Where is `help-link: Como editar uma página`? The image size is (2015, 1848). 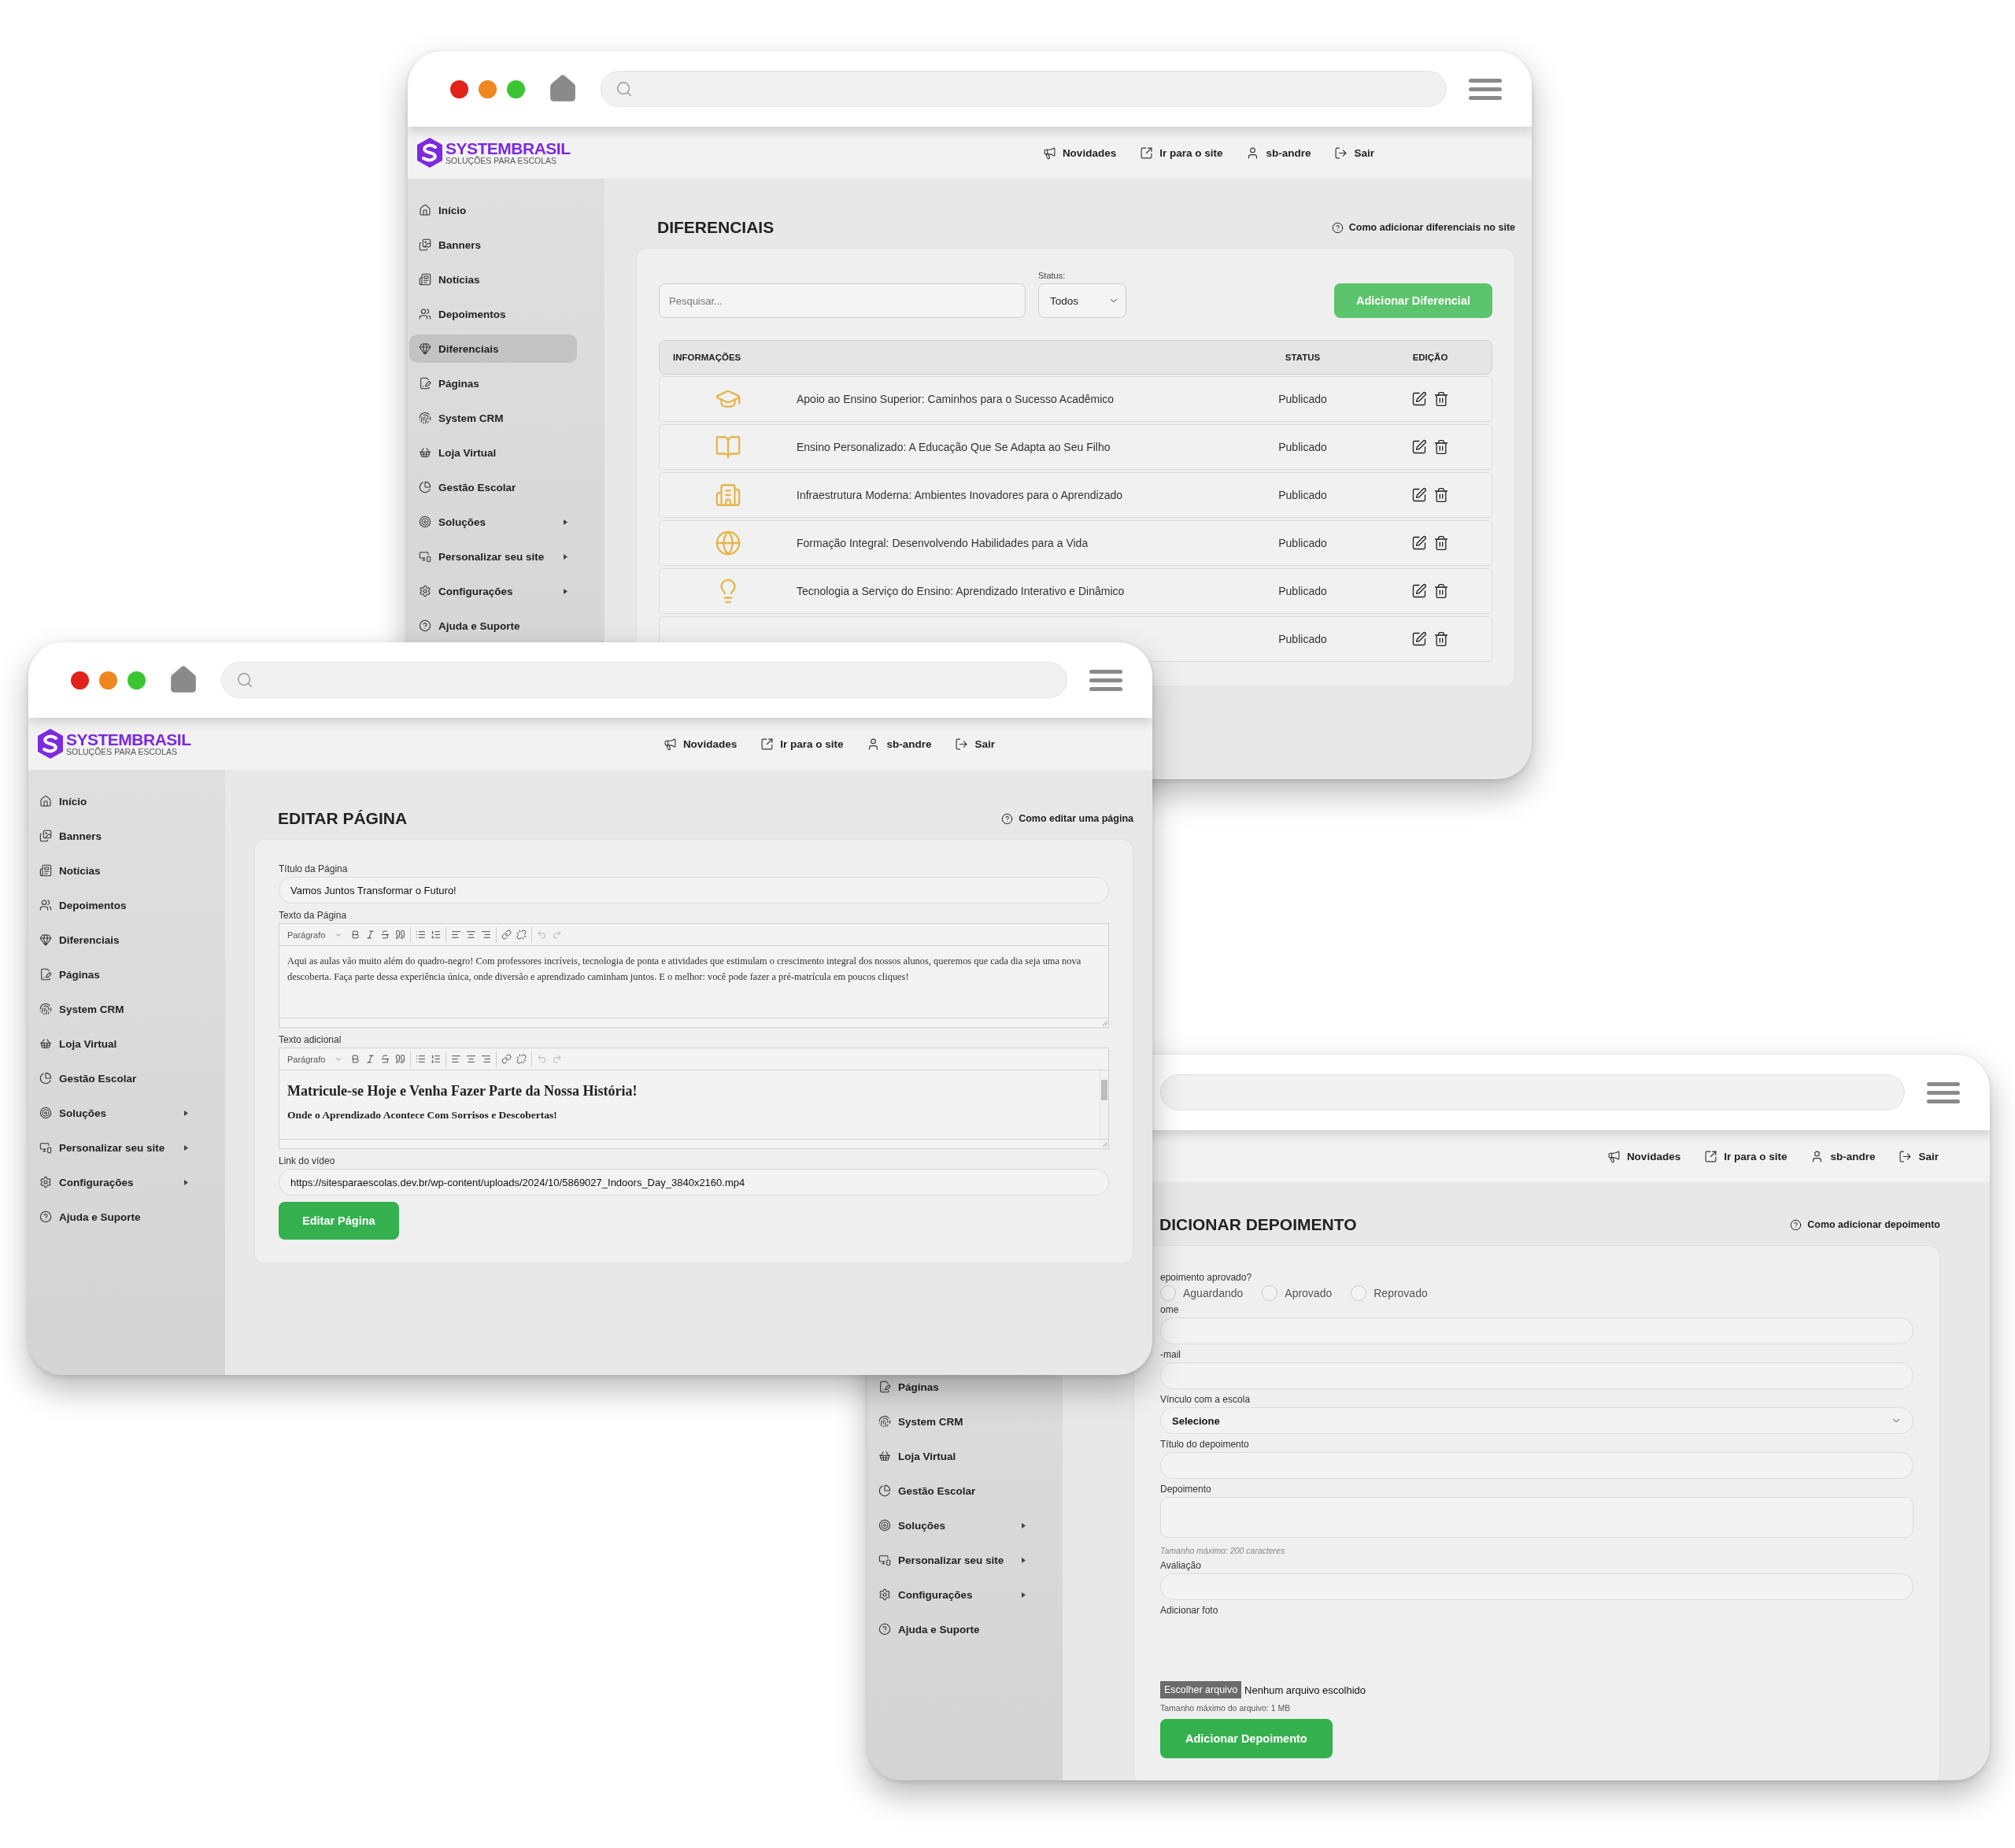 help-link: Como editar uma página is located at coordinates (1067, 819).